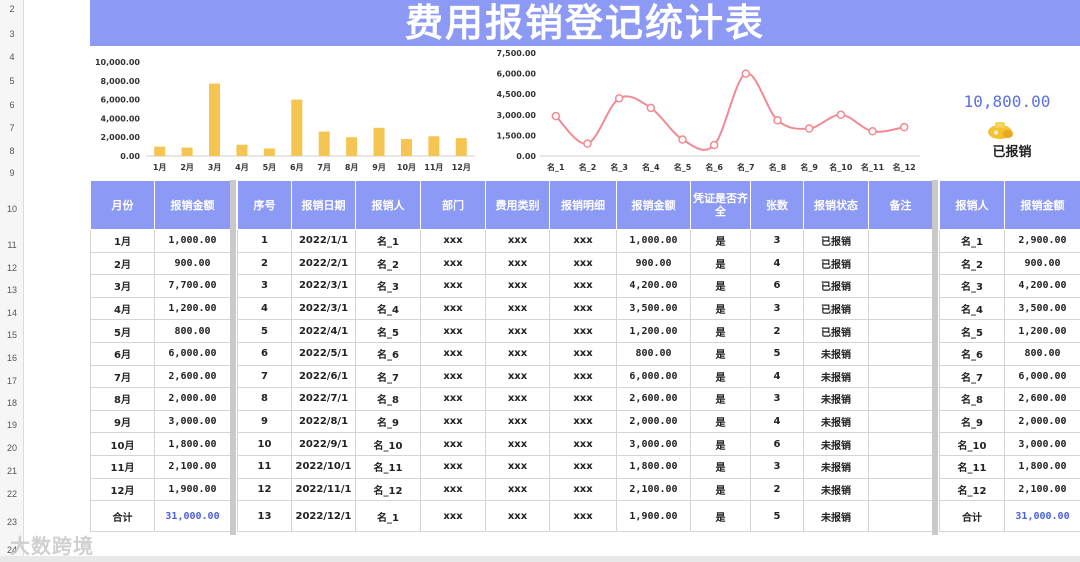  Describe the element at coordinates (192, 286) in the screenshot. I see `table-cell: 7,700.00` at that location.